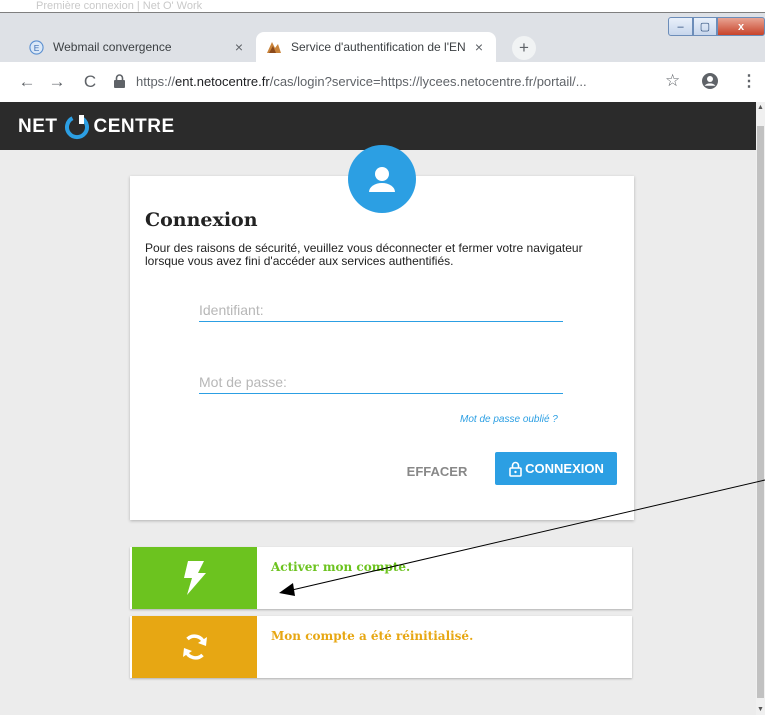  What do you see at coordinates (90, 82) in the screenshot?
I see `reload-icon: C` at bounding box center [90, 82].